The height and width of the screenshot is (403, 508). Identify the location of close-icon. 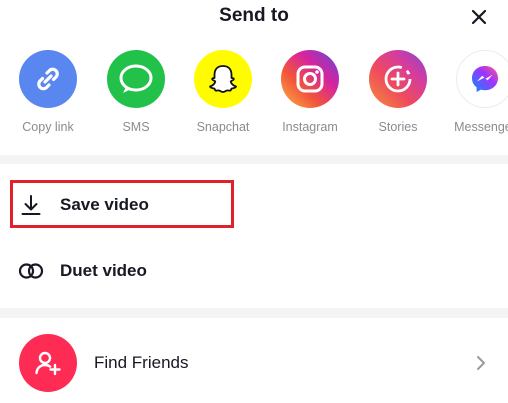
(479, 17).